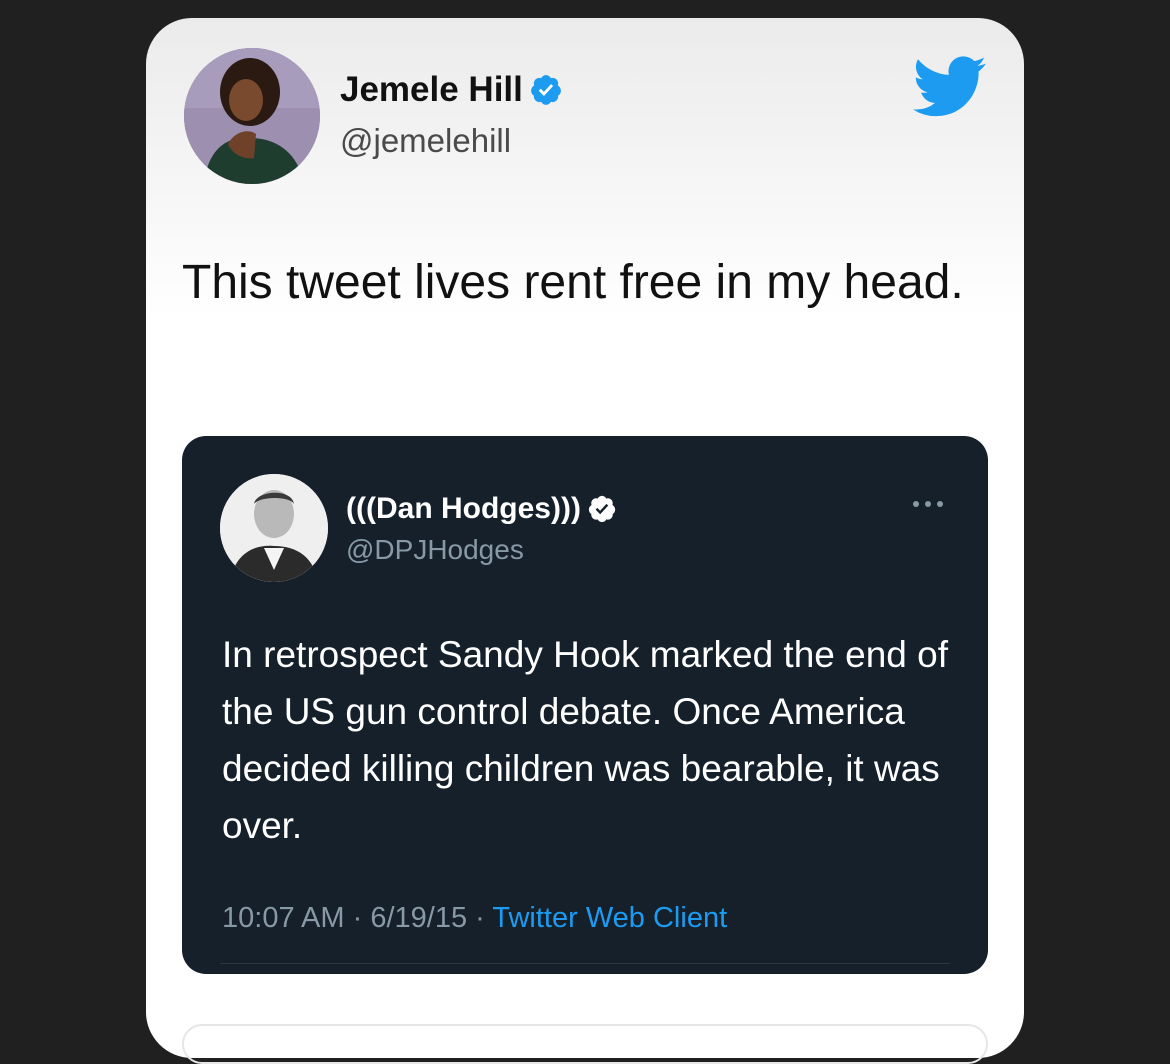  Describe the element at coordinates (474, 918) in the screenshot. I see `quoted-tweet-meta: 10:07 AM · 6/19/15 · Twitter Web Client` at that location.